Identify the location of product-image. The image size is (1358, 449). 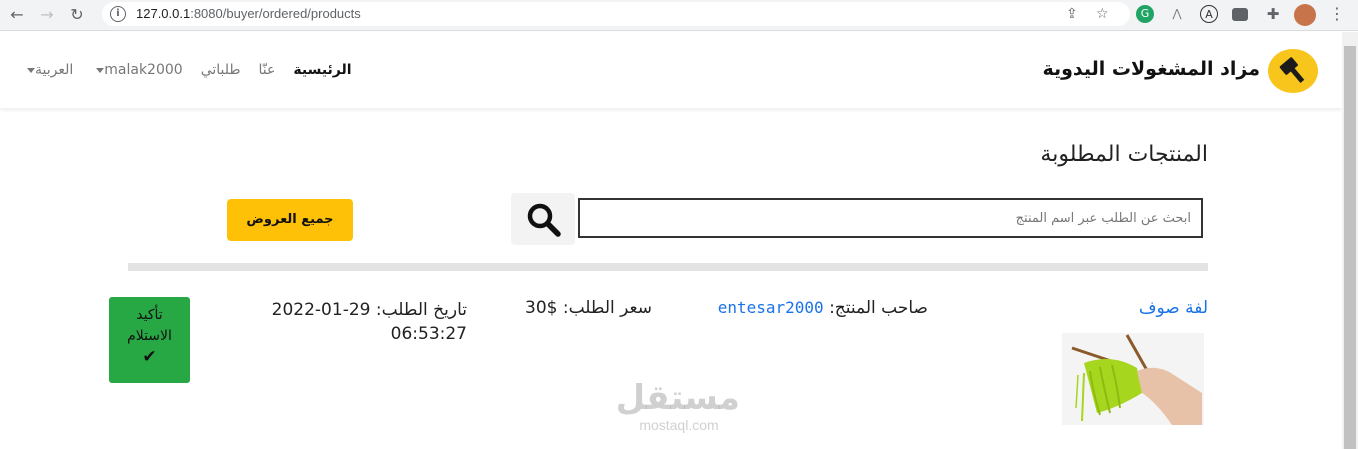
(1133, 379).